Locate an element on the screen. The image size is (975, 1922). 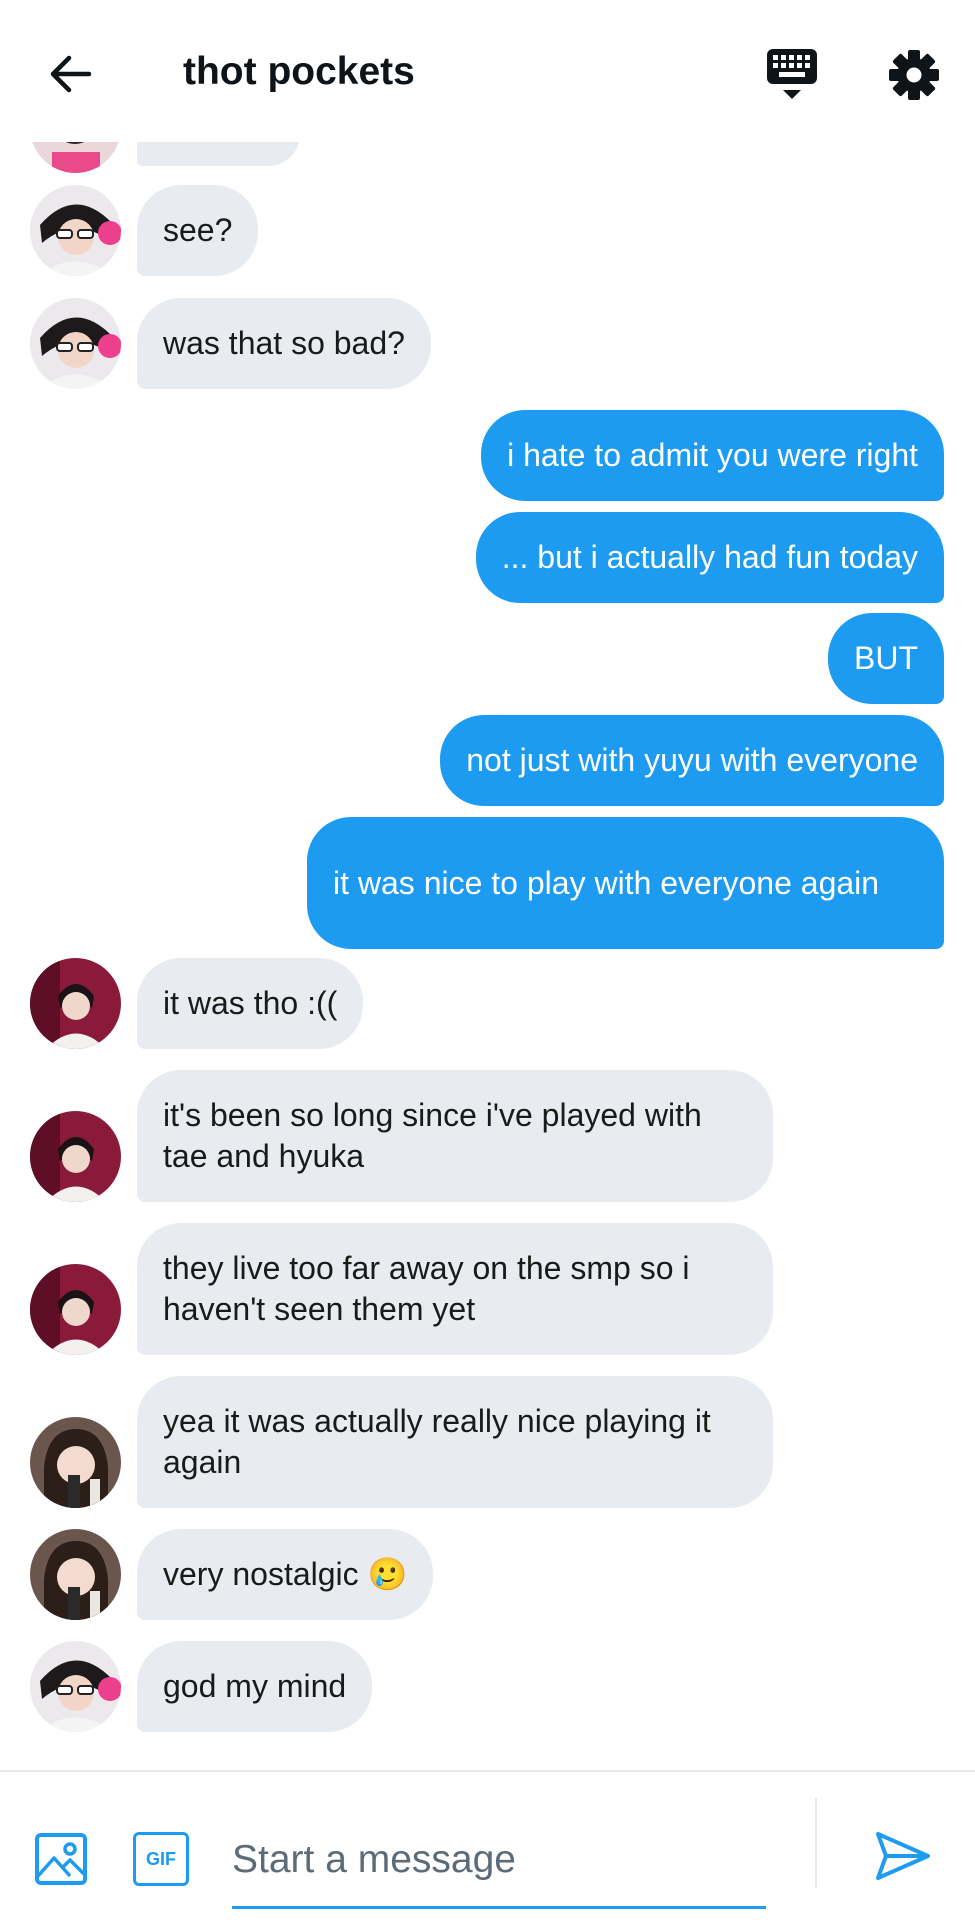
send-button is located at coordinates (903, 1856).